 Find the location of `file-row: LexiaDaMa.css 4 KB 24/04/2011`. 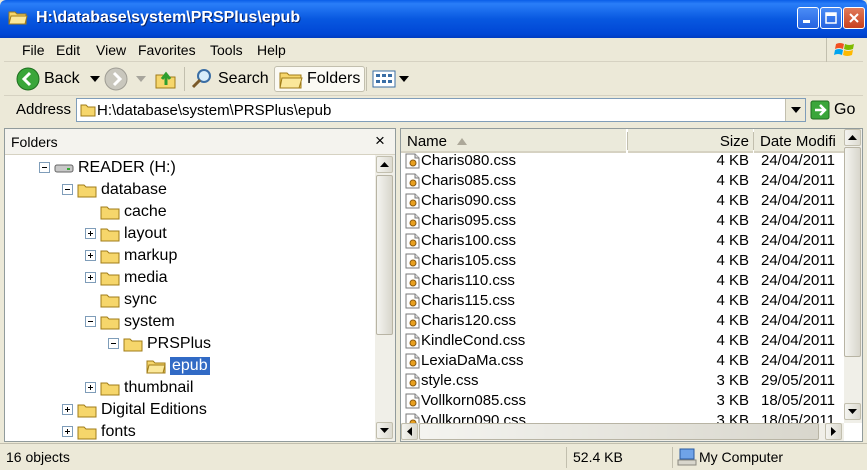

file-row: LexiaDaMa.css 4 KB 24/04/2011 is located at coordinates (624, 361).